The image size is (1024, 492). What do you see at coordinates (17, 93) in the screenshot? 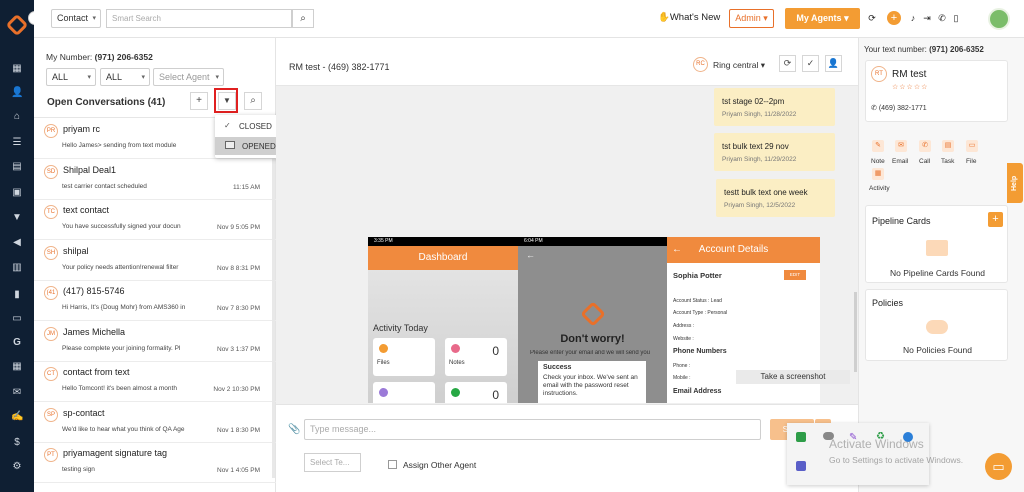
I see `contacts-icon: 👤` at bounding box center [17, 93].